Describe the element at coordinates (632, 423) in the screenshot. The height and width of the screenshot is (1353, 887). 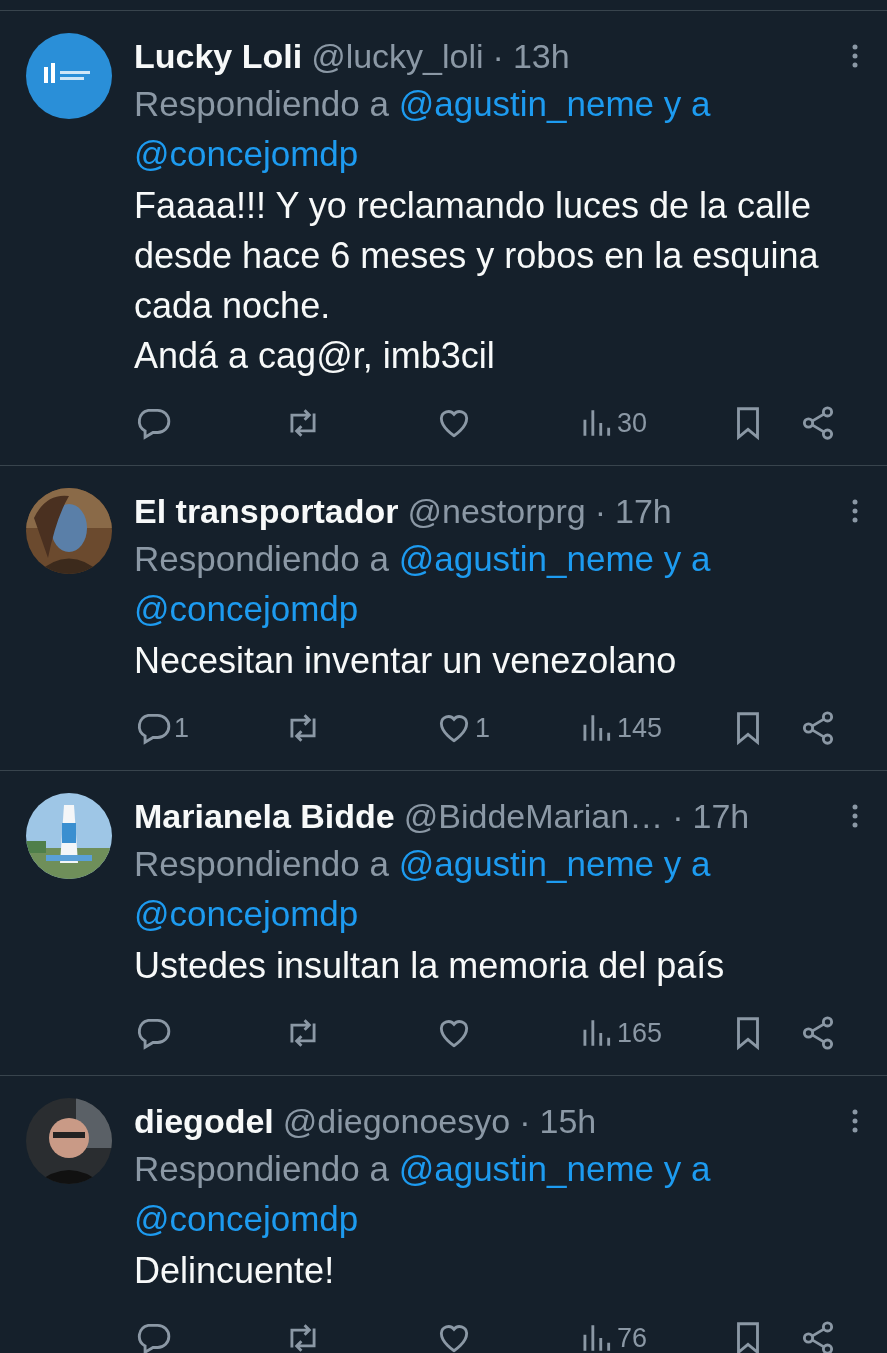
I see `view-count: 30` at that location.